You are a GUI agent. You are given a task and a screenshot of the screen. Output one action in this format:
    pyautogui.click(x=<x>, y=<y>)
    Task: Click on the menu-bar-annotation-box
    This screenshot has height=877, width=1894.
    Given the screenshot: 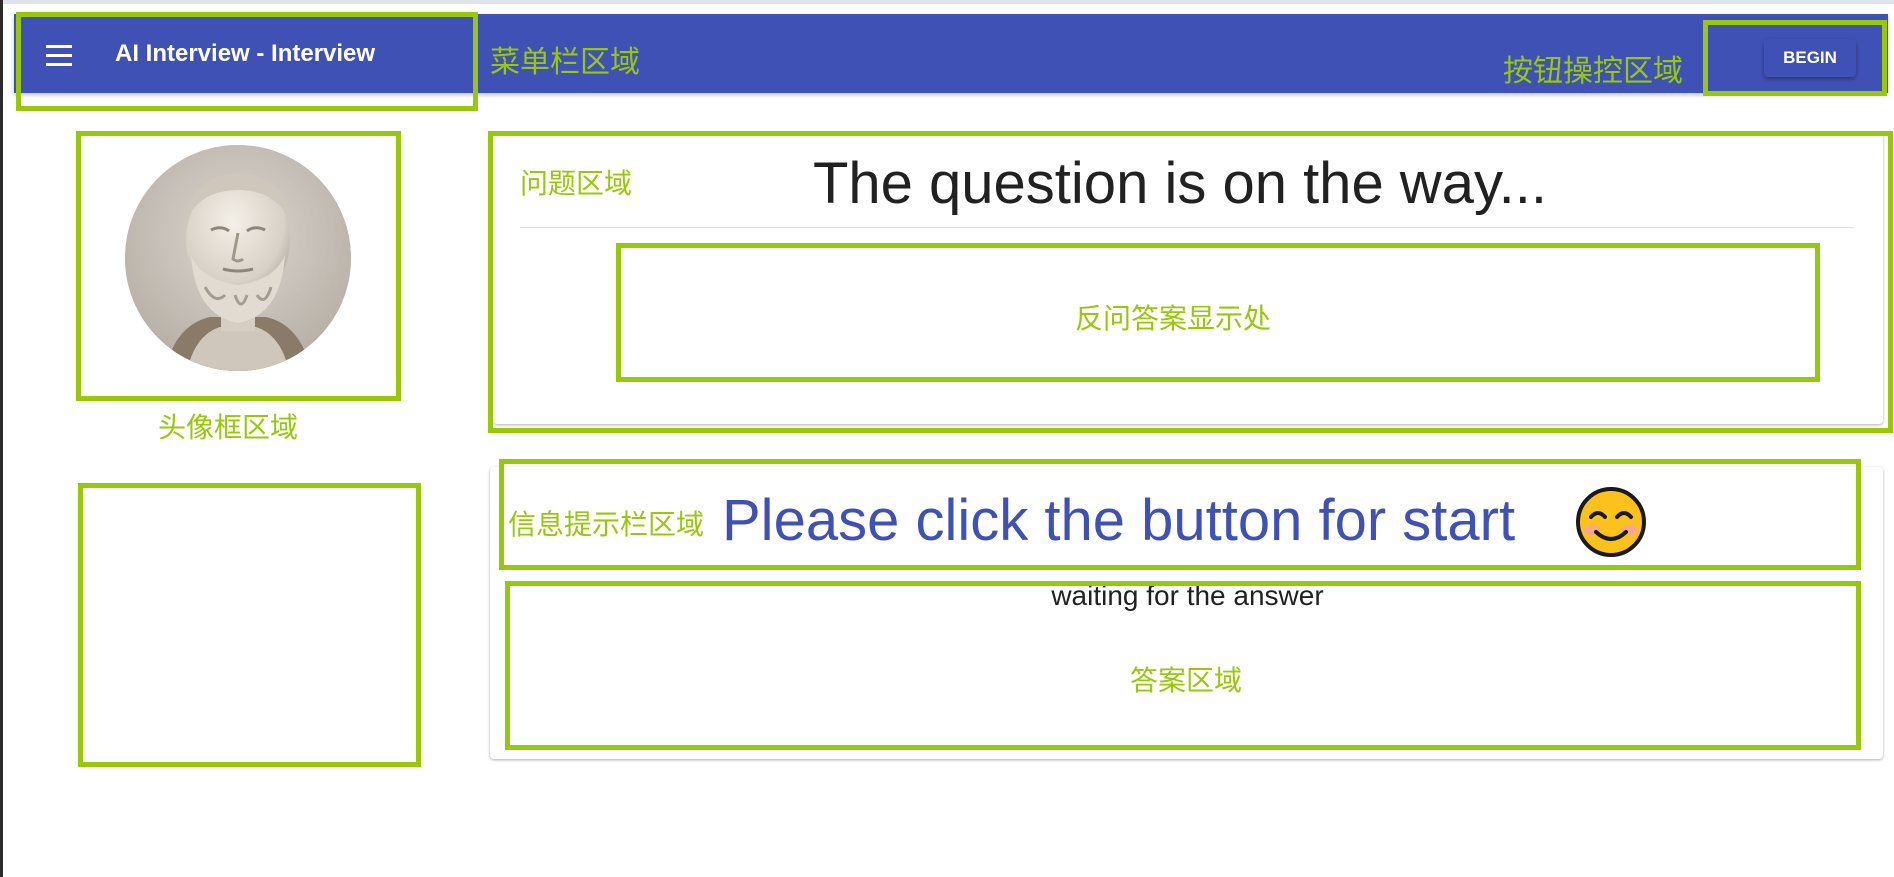 What is the action you would take?
    pyautogui.click(x=247, y=61)
    